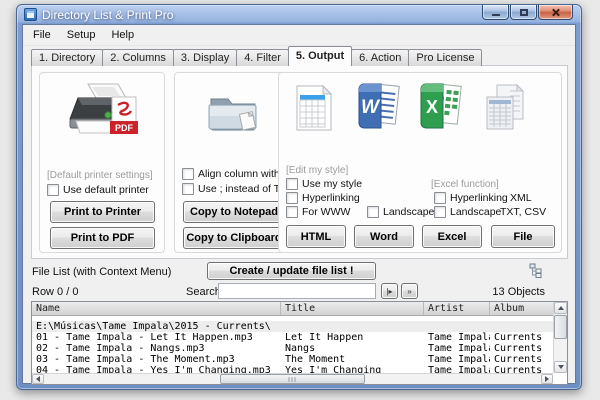  I want to click on menu-file: File, so click(42, 35).